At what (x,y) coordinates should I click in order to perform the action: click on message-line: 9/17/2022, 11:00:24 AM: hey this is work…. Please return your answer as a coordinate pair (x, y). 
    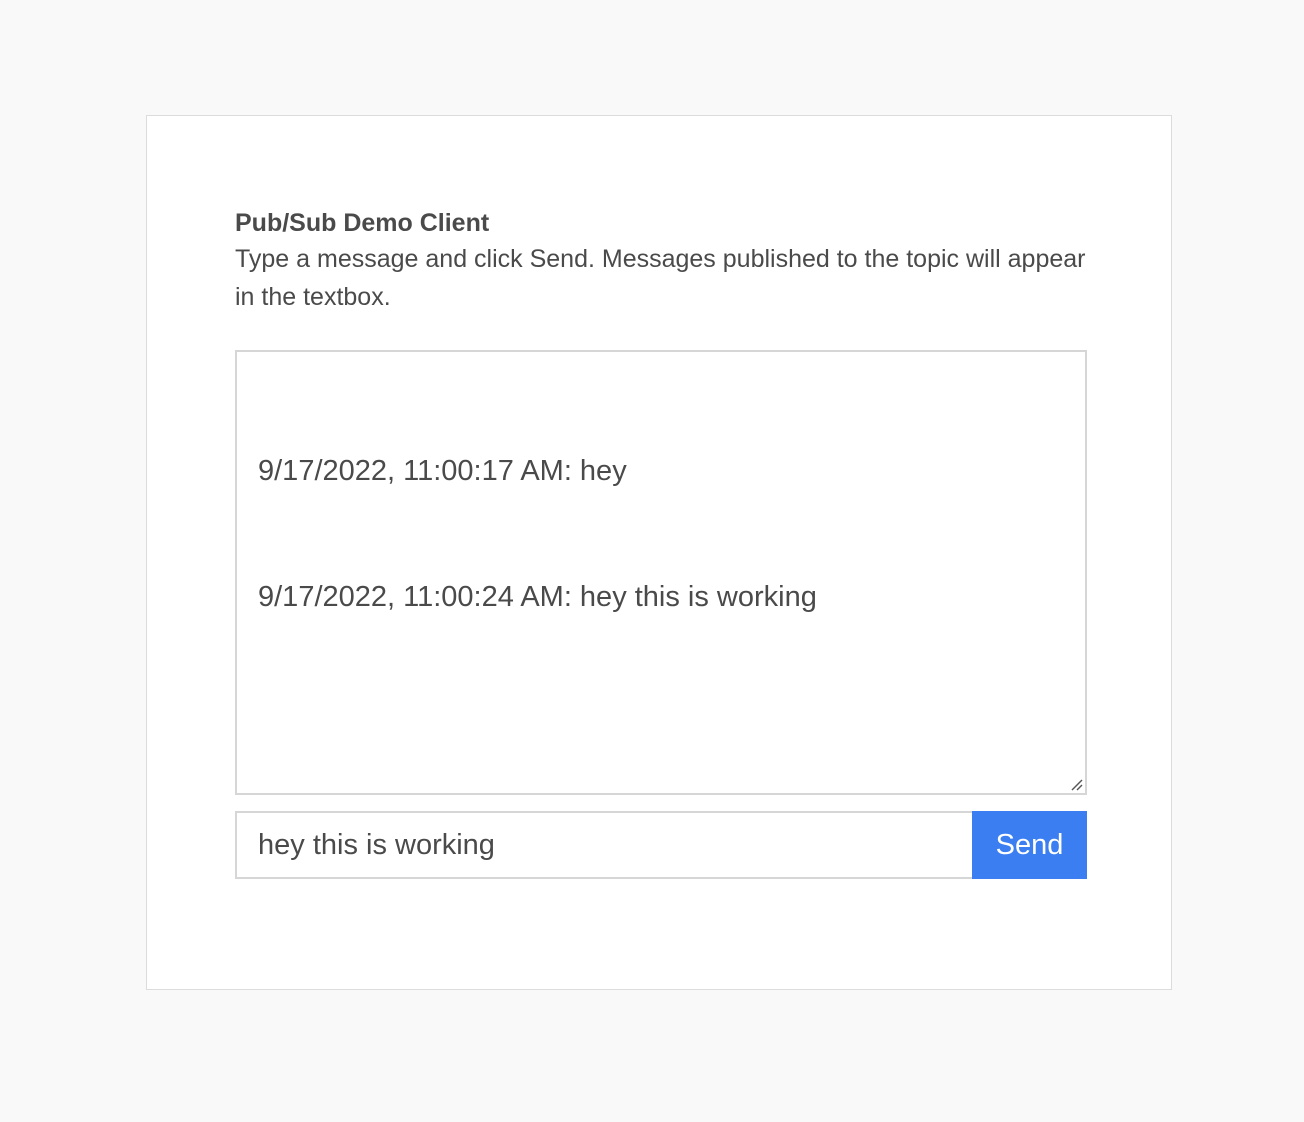
    Looking at the image, I should click on (537, 597).